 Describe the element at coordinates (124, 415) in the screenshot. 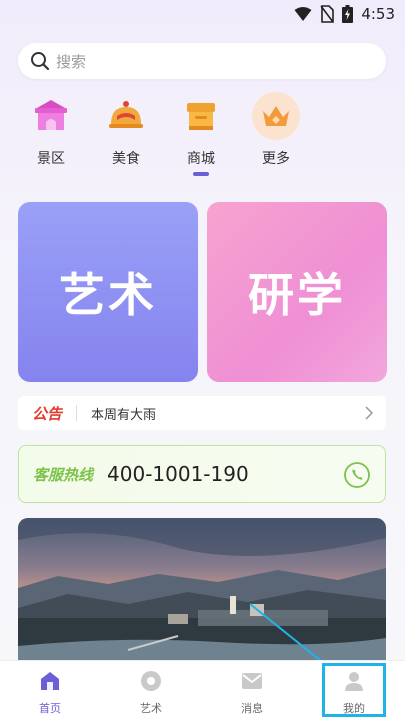

I see `notice-text: 本周有大雨` at that location.